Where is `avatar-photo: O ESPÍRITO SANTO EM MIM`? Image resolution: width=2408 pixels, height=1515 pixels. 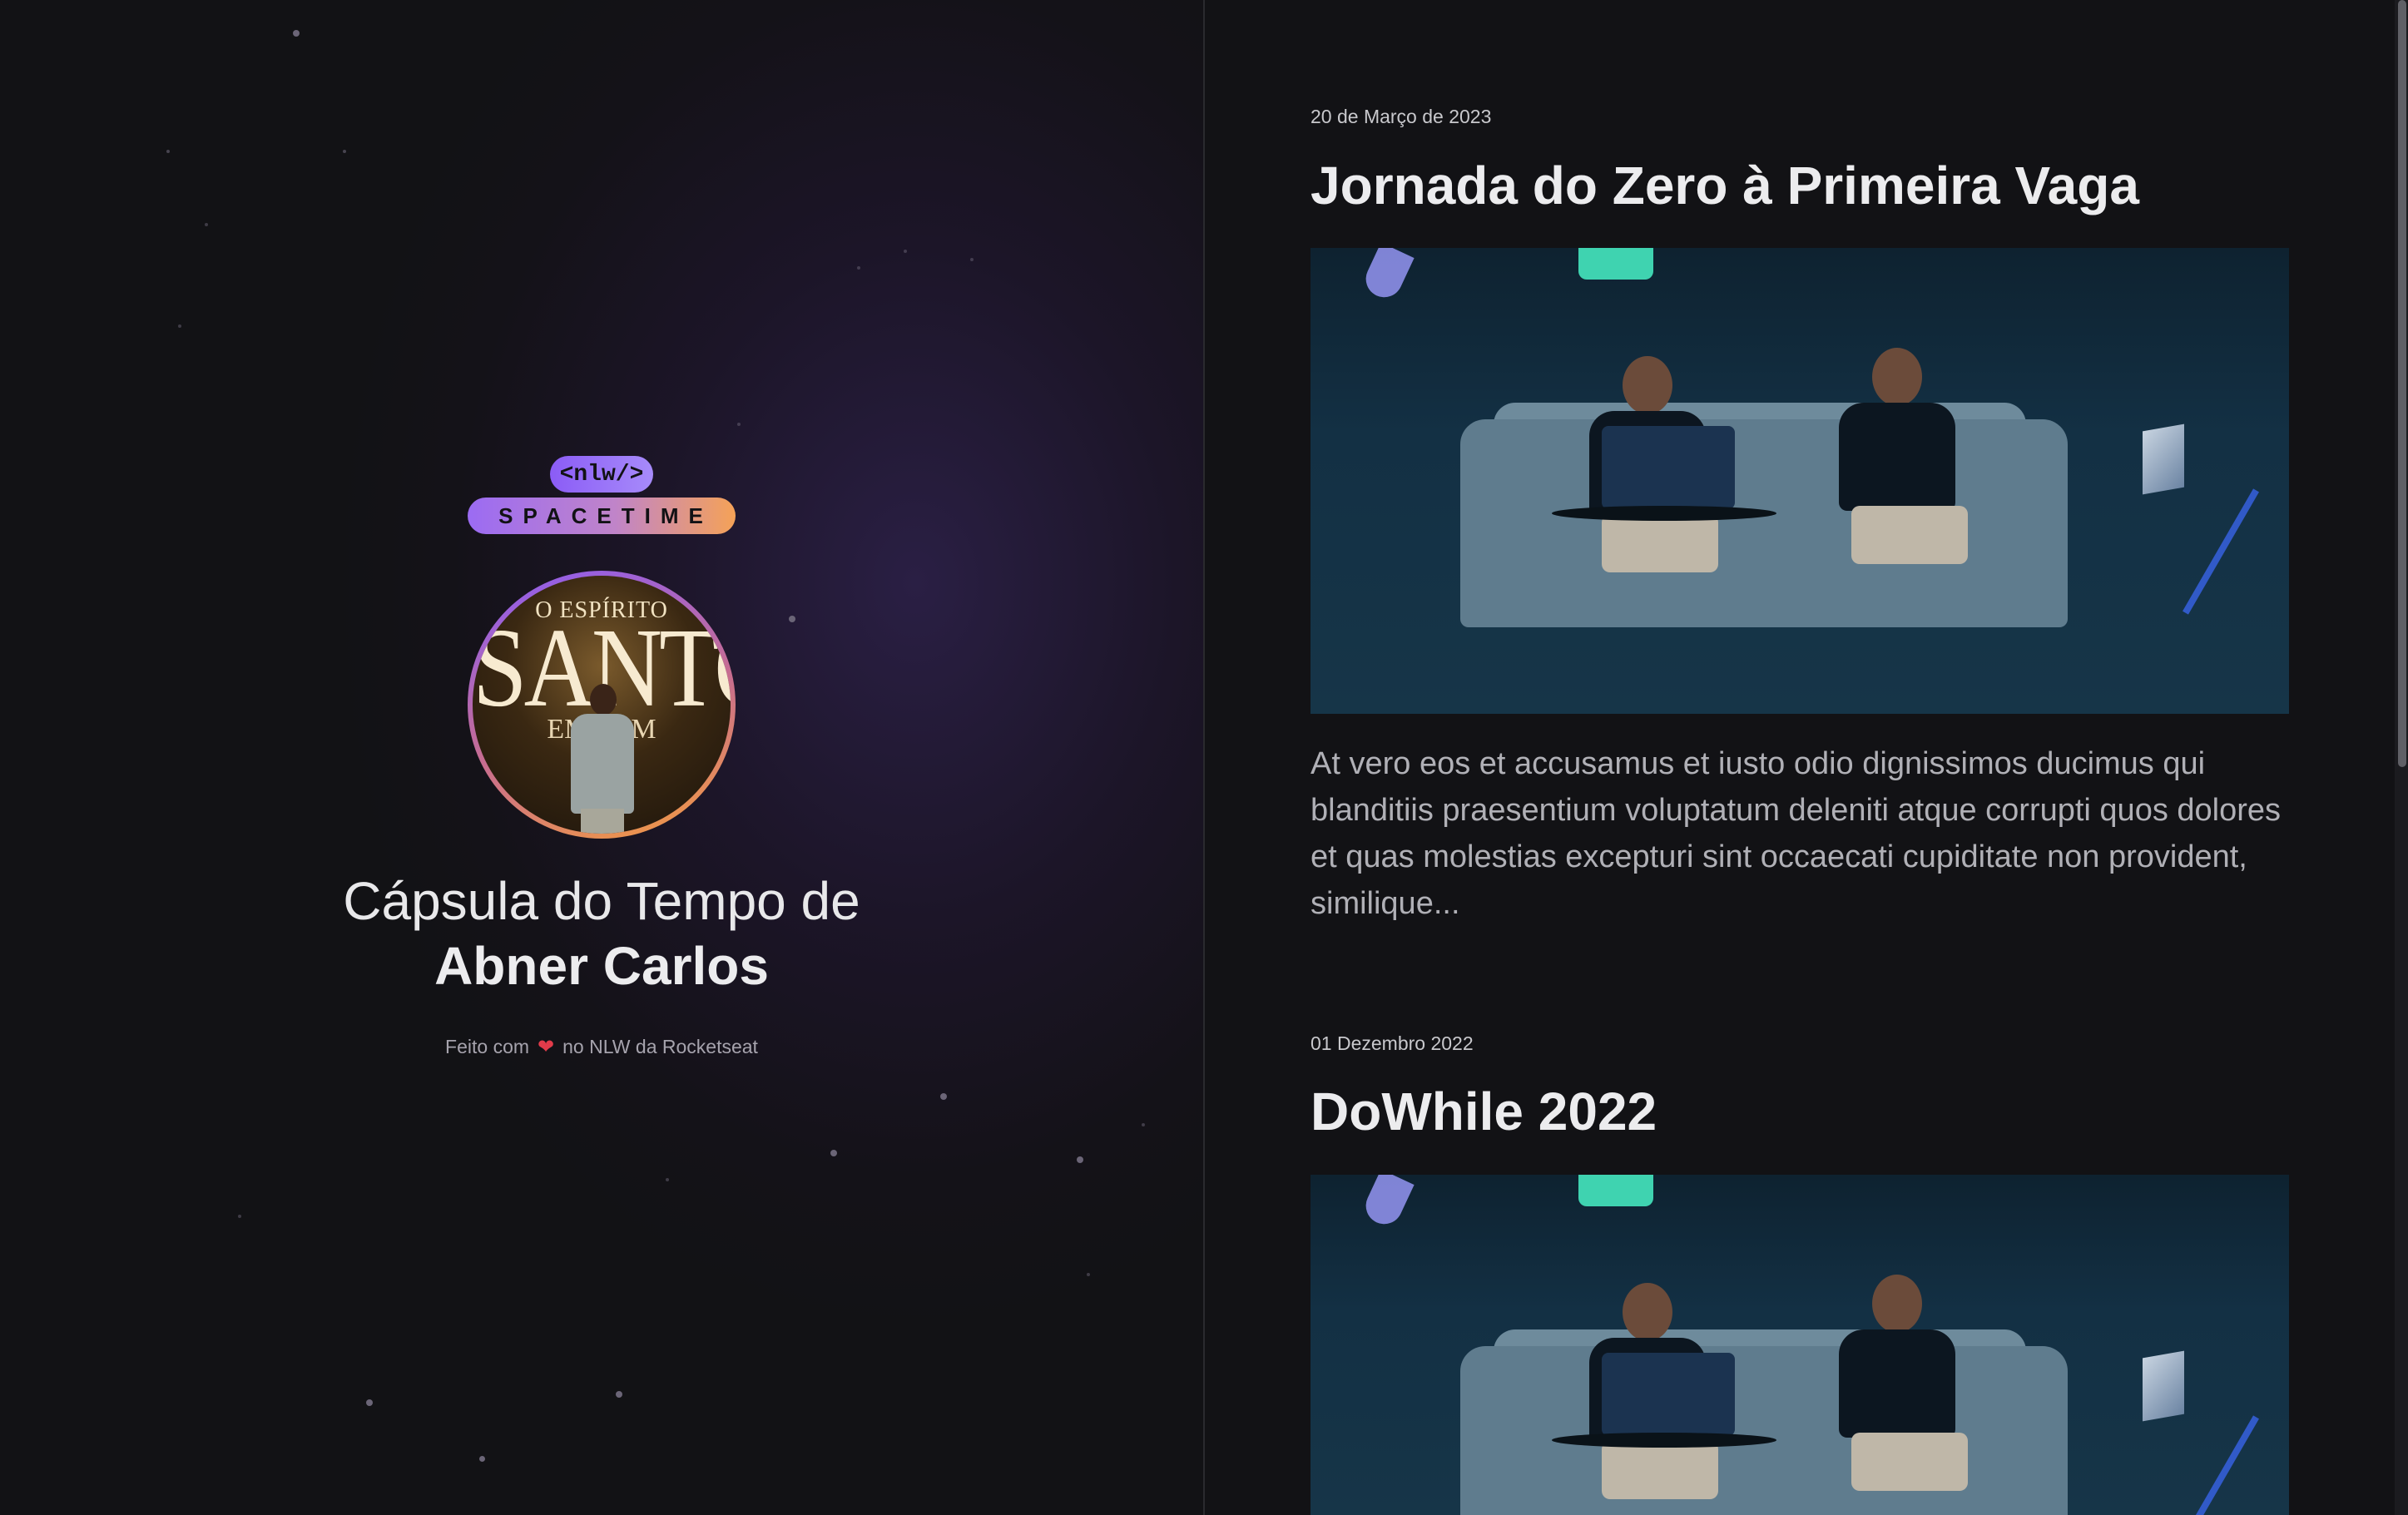
avatar-photo: O ESPÍRITO SANTO EM MIM is located at coordinates (602, 705).